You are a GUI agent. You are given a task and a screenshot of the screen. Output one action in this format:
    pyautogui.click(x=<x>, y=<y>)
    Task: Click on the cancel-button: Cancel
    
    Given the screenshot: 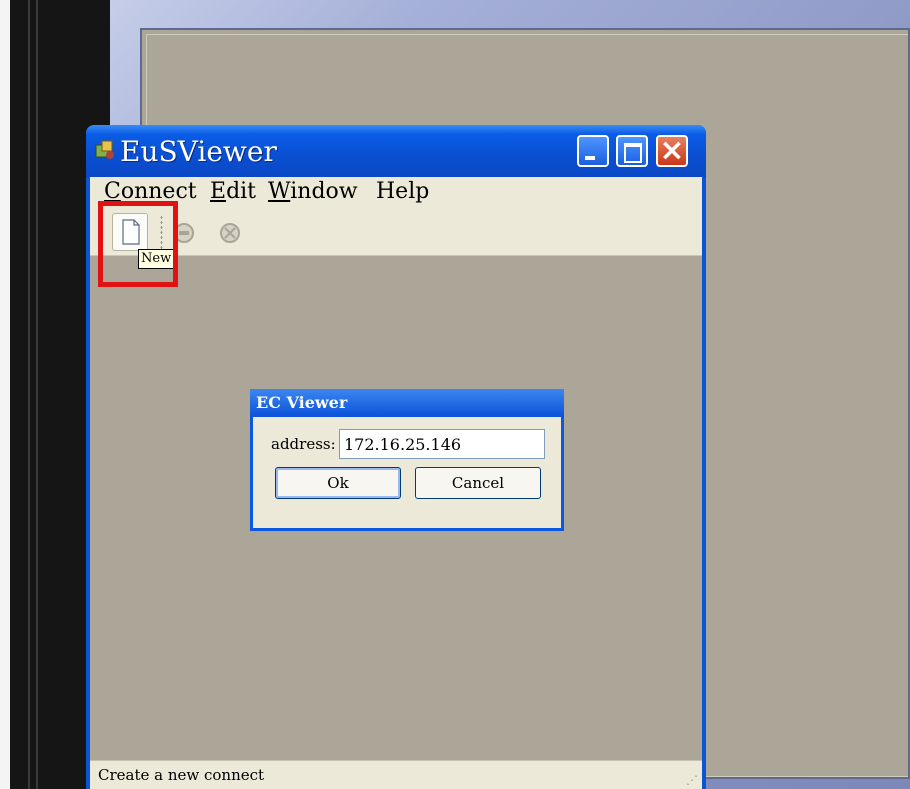 What is the action you would take?
    pyautogui.click(x=478, y=483)
    